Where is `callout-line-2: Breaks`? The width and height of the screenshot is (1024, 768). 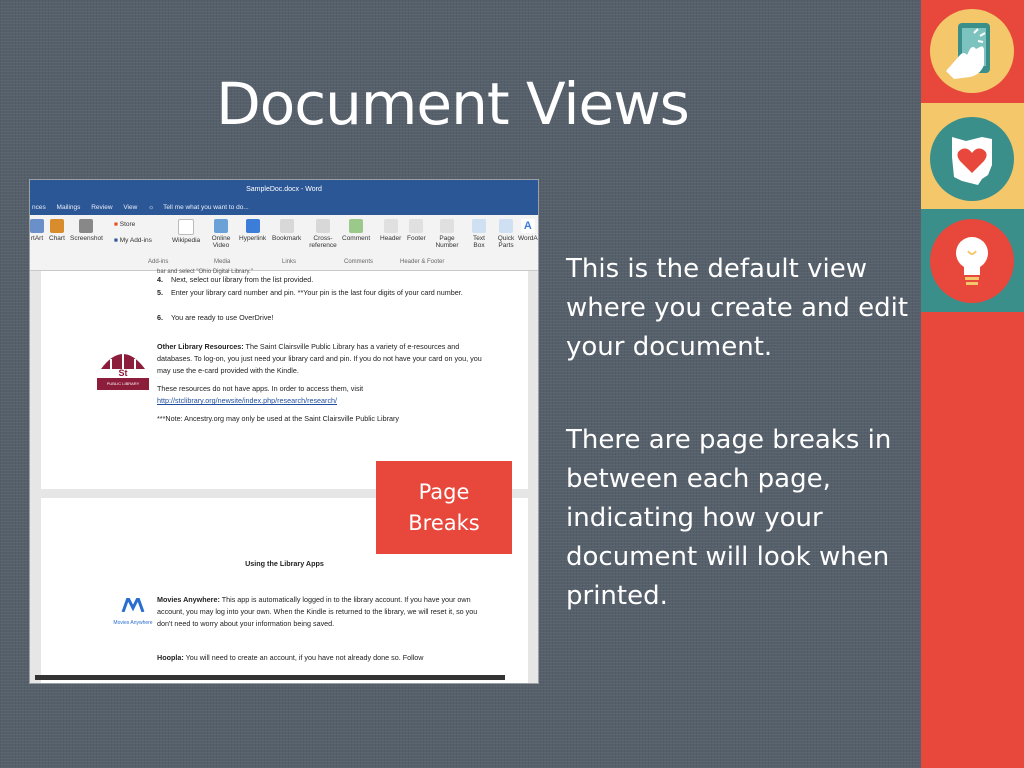
callout-line-2: Breaks is located at coordinates (444, 522).